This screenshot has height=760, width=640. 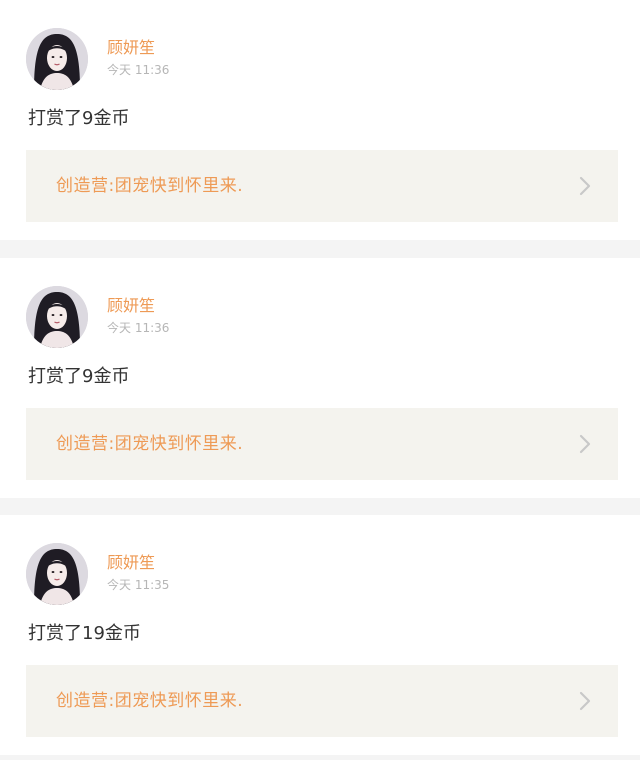 What do you see at coordinates (138, 585) in the screenshot?
I see `timestamp: 今天 11:35` at bounding box center [138, 585].